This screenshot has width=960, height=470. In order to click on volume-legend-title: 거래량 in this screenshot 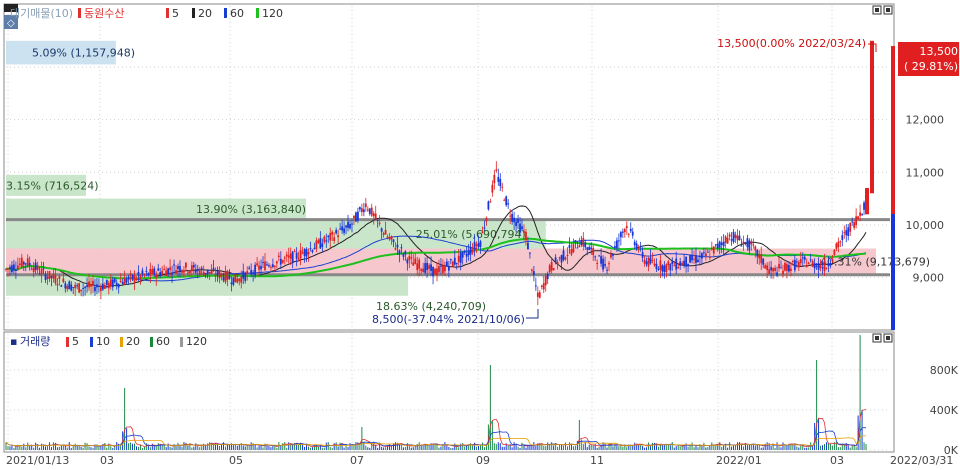, I will do `click(35, 341)`.